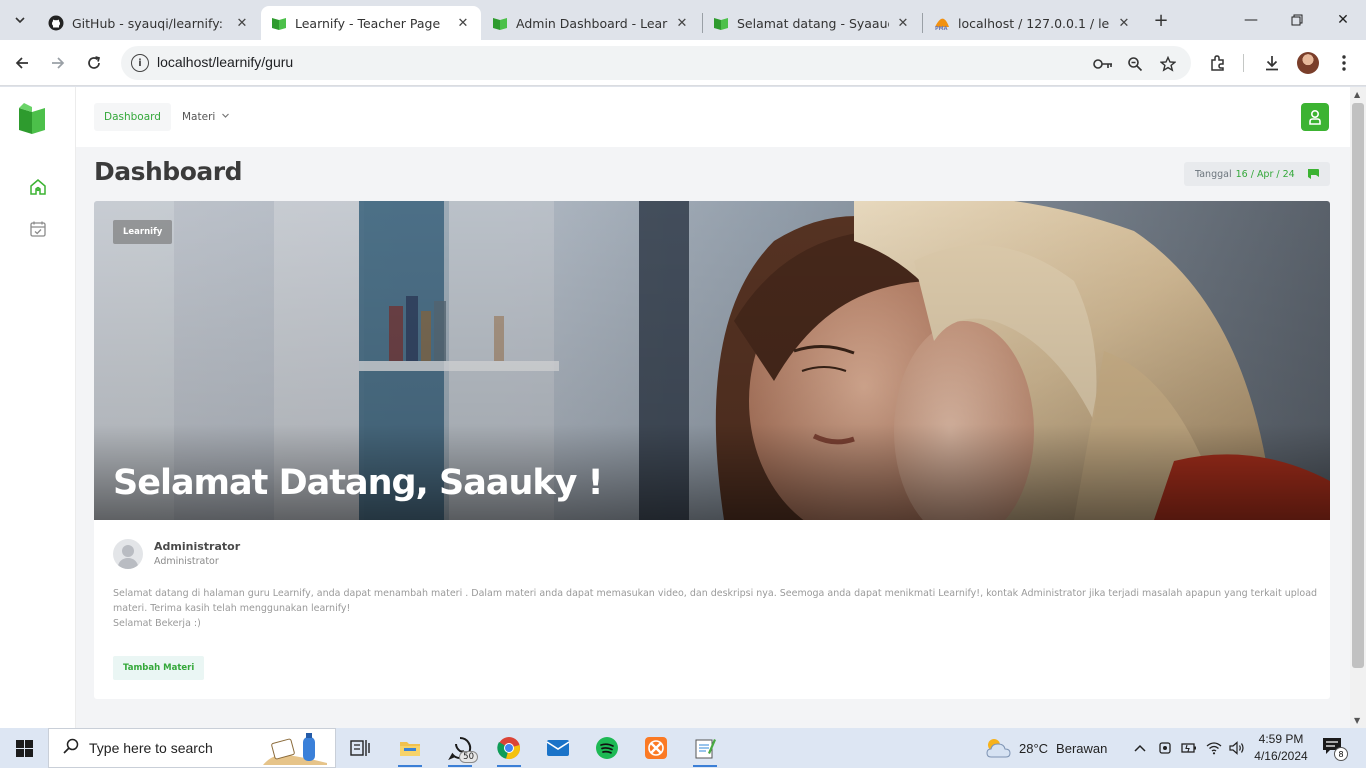  What do you see at coordinates (140, 63) in the screenshot?
I see `site-info-icon: i` at bounding box center [140, 63].